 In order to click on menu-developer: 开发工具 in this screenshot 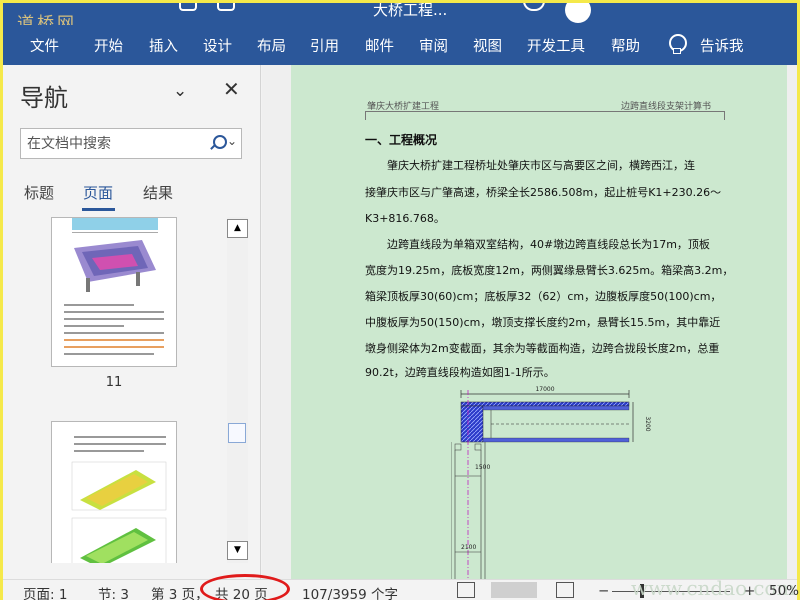, I will do `click(556, 45)`.